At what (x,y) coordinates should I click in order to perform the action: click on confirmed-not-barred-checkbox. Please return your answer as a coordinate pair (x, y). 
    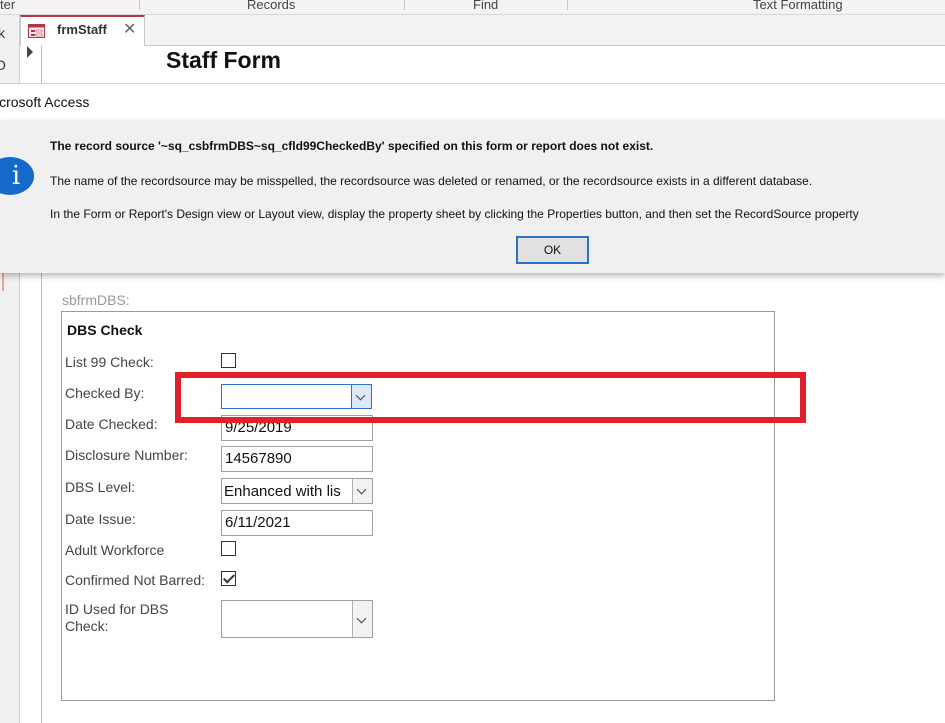
    Looking at the image, I should click on (228, 578).